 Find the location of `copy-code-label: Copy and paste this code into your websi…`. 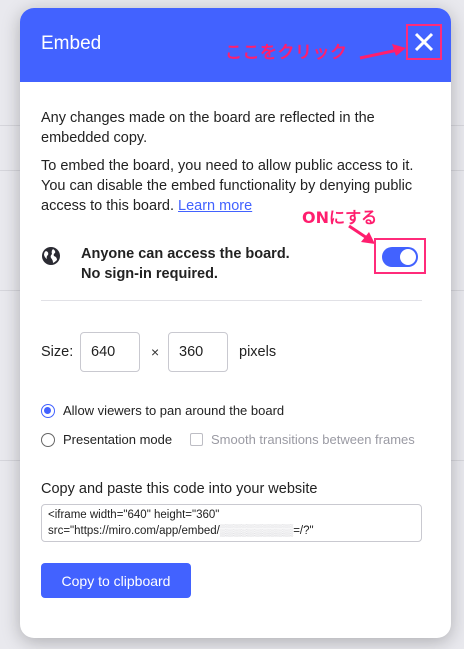

copy-code-label: Copy and paste this code into your websi… is located at coordinates (179, 489).